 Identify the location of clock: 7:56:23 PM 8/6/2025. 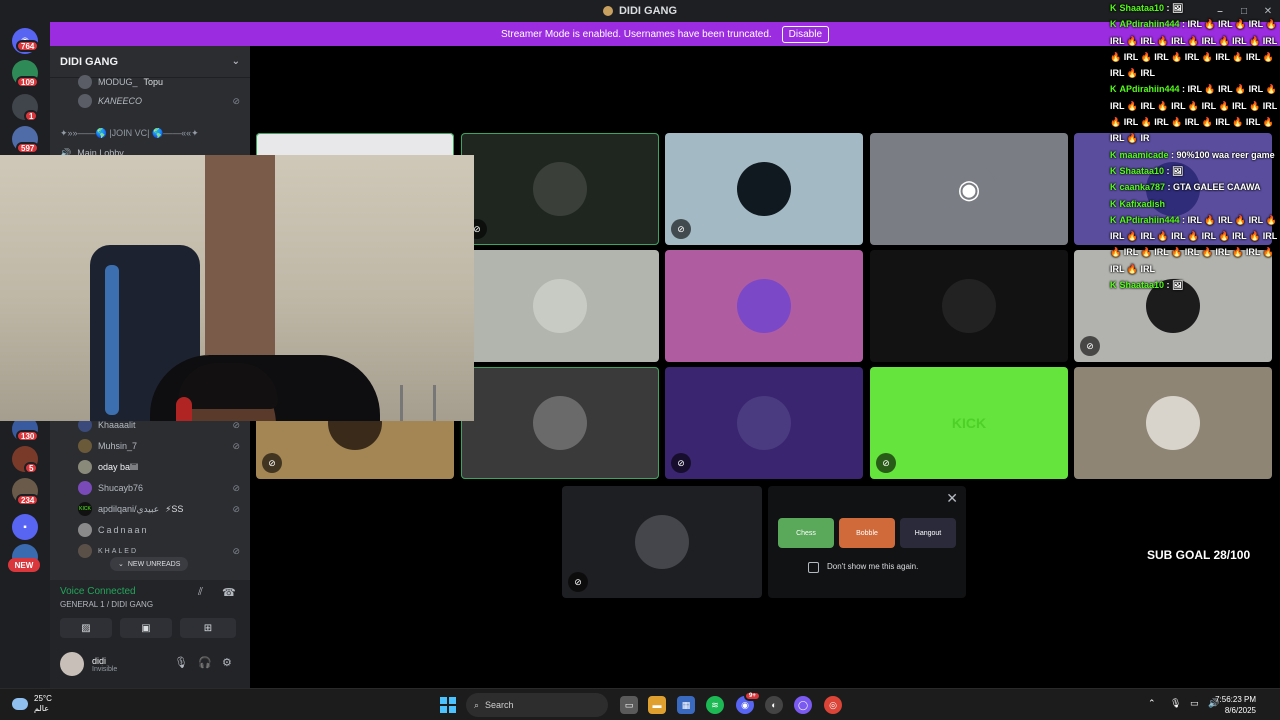
(1235, 705).